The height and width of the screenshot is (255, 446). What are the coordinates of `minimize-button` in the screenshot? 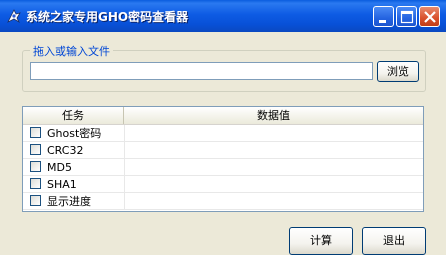 It's located at (383, 16).